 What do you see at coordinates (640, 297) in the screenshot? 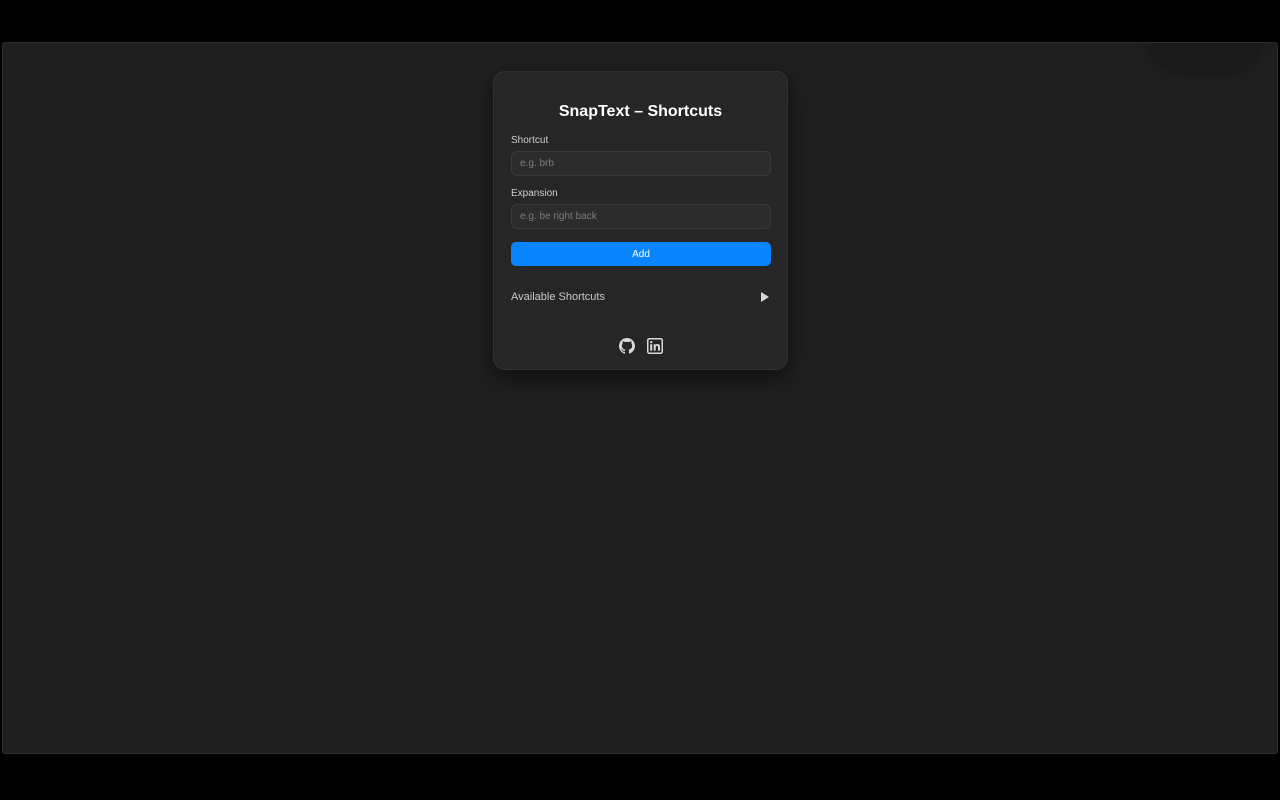
I see `available-shortcuts-toggle: Available Shortcuts` at bounding box center [640, 297].